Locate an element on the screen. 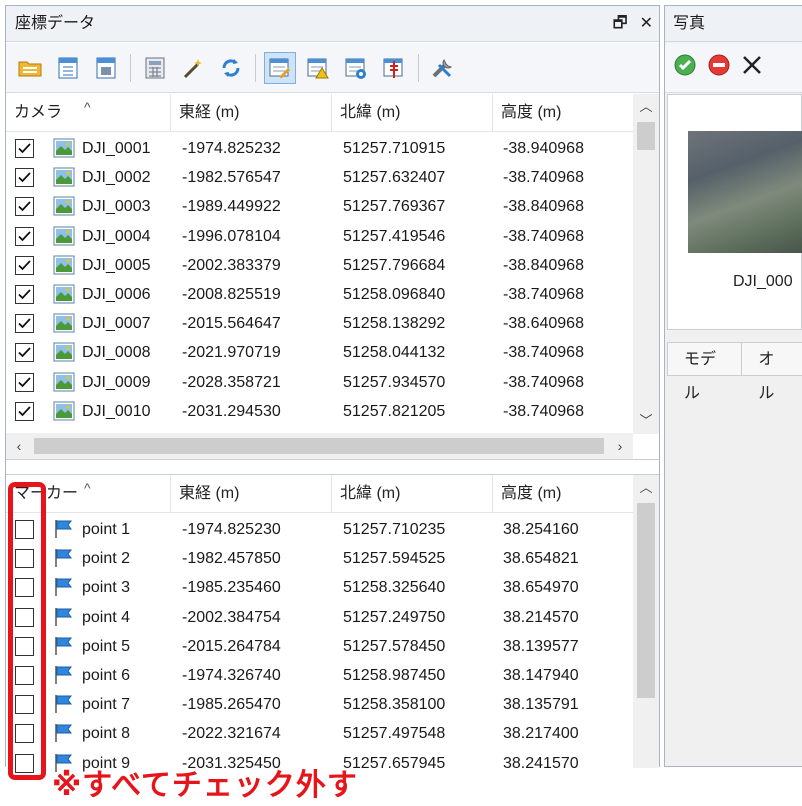 This screenshot has width=802, height=806. photo-panel-tabs: モデル オル is located at coordinates (734, 372).